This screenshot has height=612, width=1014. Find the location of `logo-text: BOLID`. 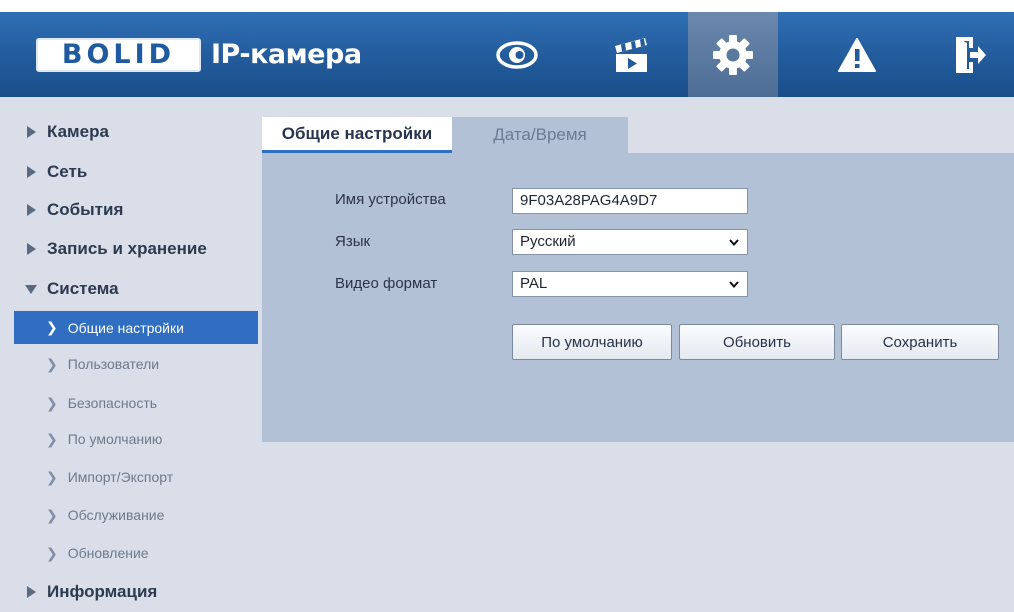

logo-text: BOLID is located at coordinates (118, 54).